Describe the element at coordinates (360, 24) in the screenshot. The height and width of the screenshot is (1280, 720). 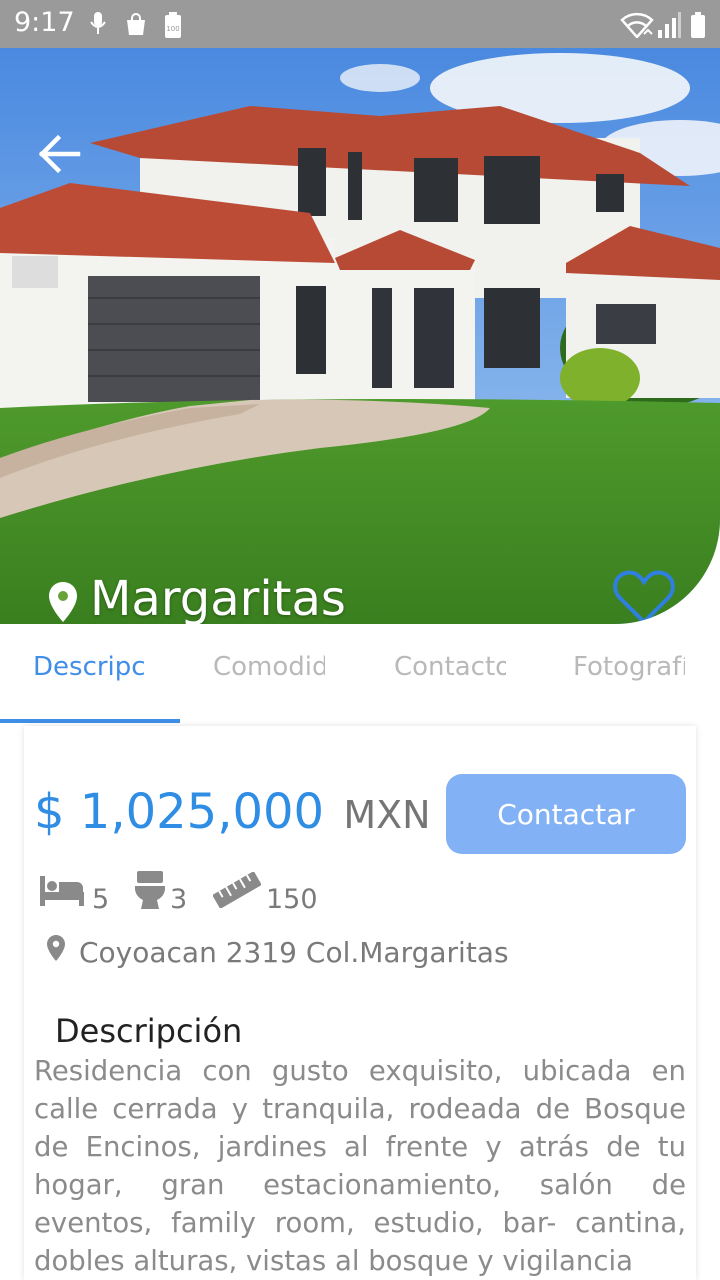
I see `status-bar: 9:17 100` at that location.